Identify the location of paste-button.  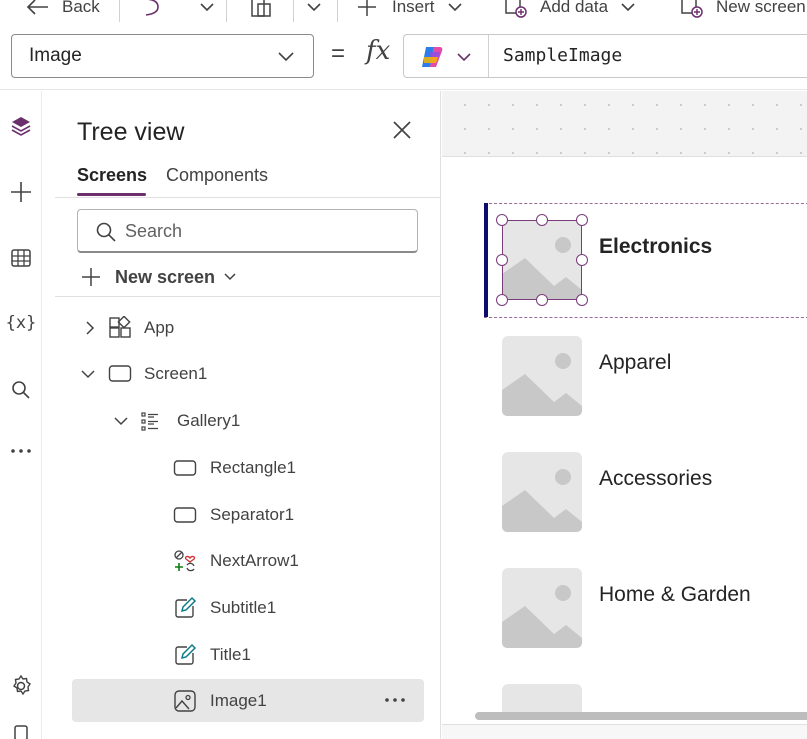
(261, 10).